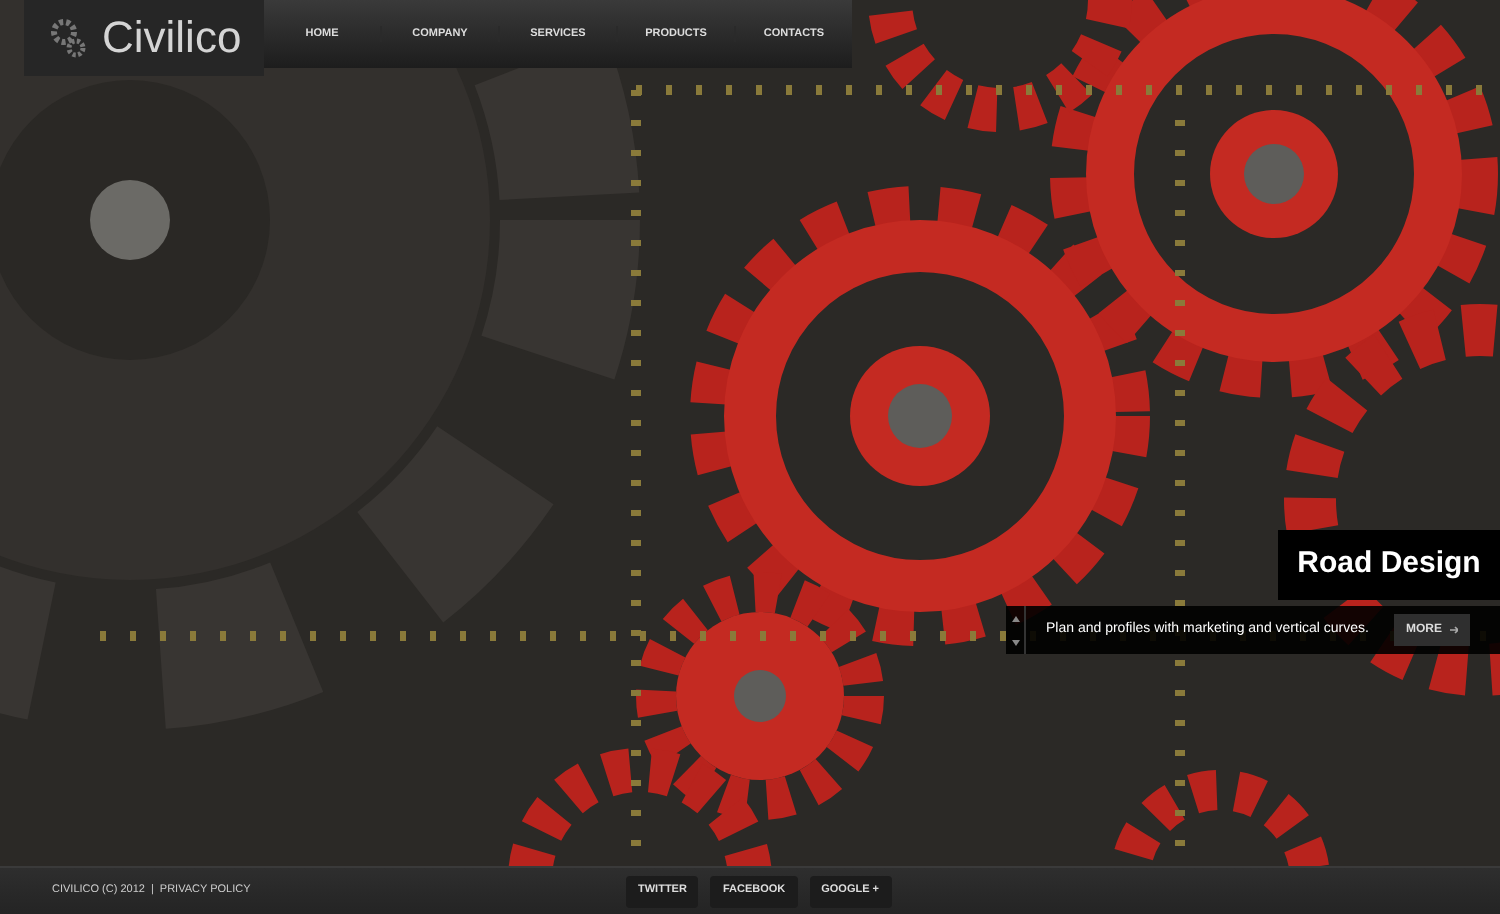 This screenshot has width=1500, height=914. What do you see at coordinates (1389, 564) in the screenshot?
I see `slide-title: Road Design` at bounding box center [1389, 564].